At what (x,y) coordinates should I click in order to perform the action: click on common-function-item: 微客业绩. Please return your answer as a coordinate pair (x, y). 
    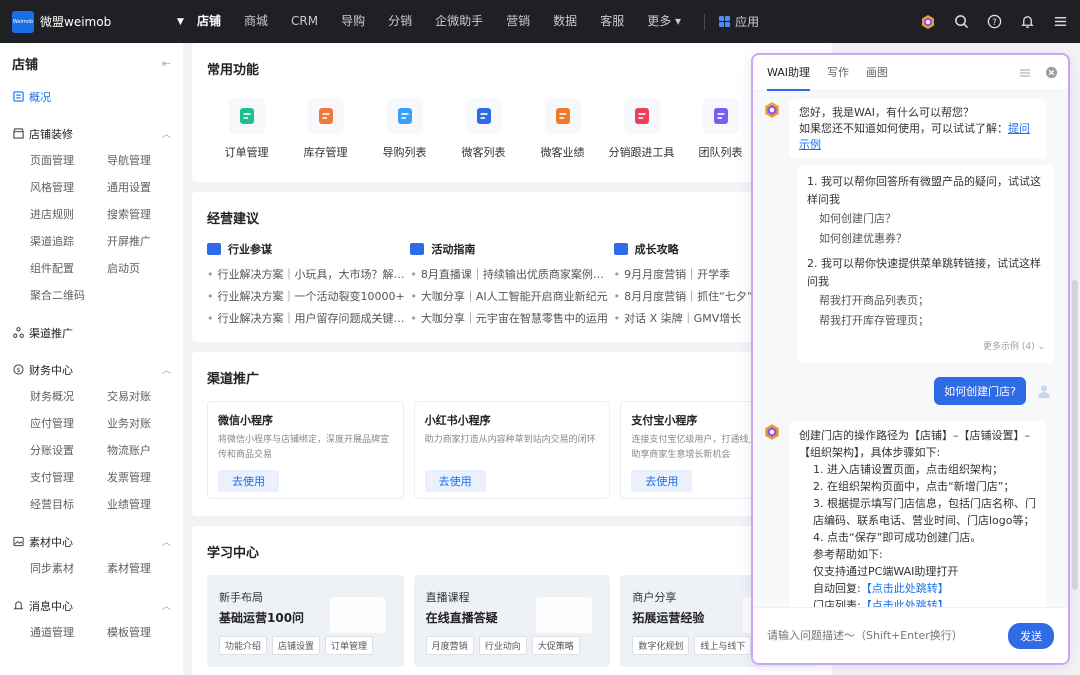
    Looking at the image, I should click on (562, 129).